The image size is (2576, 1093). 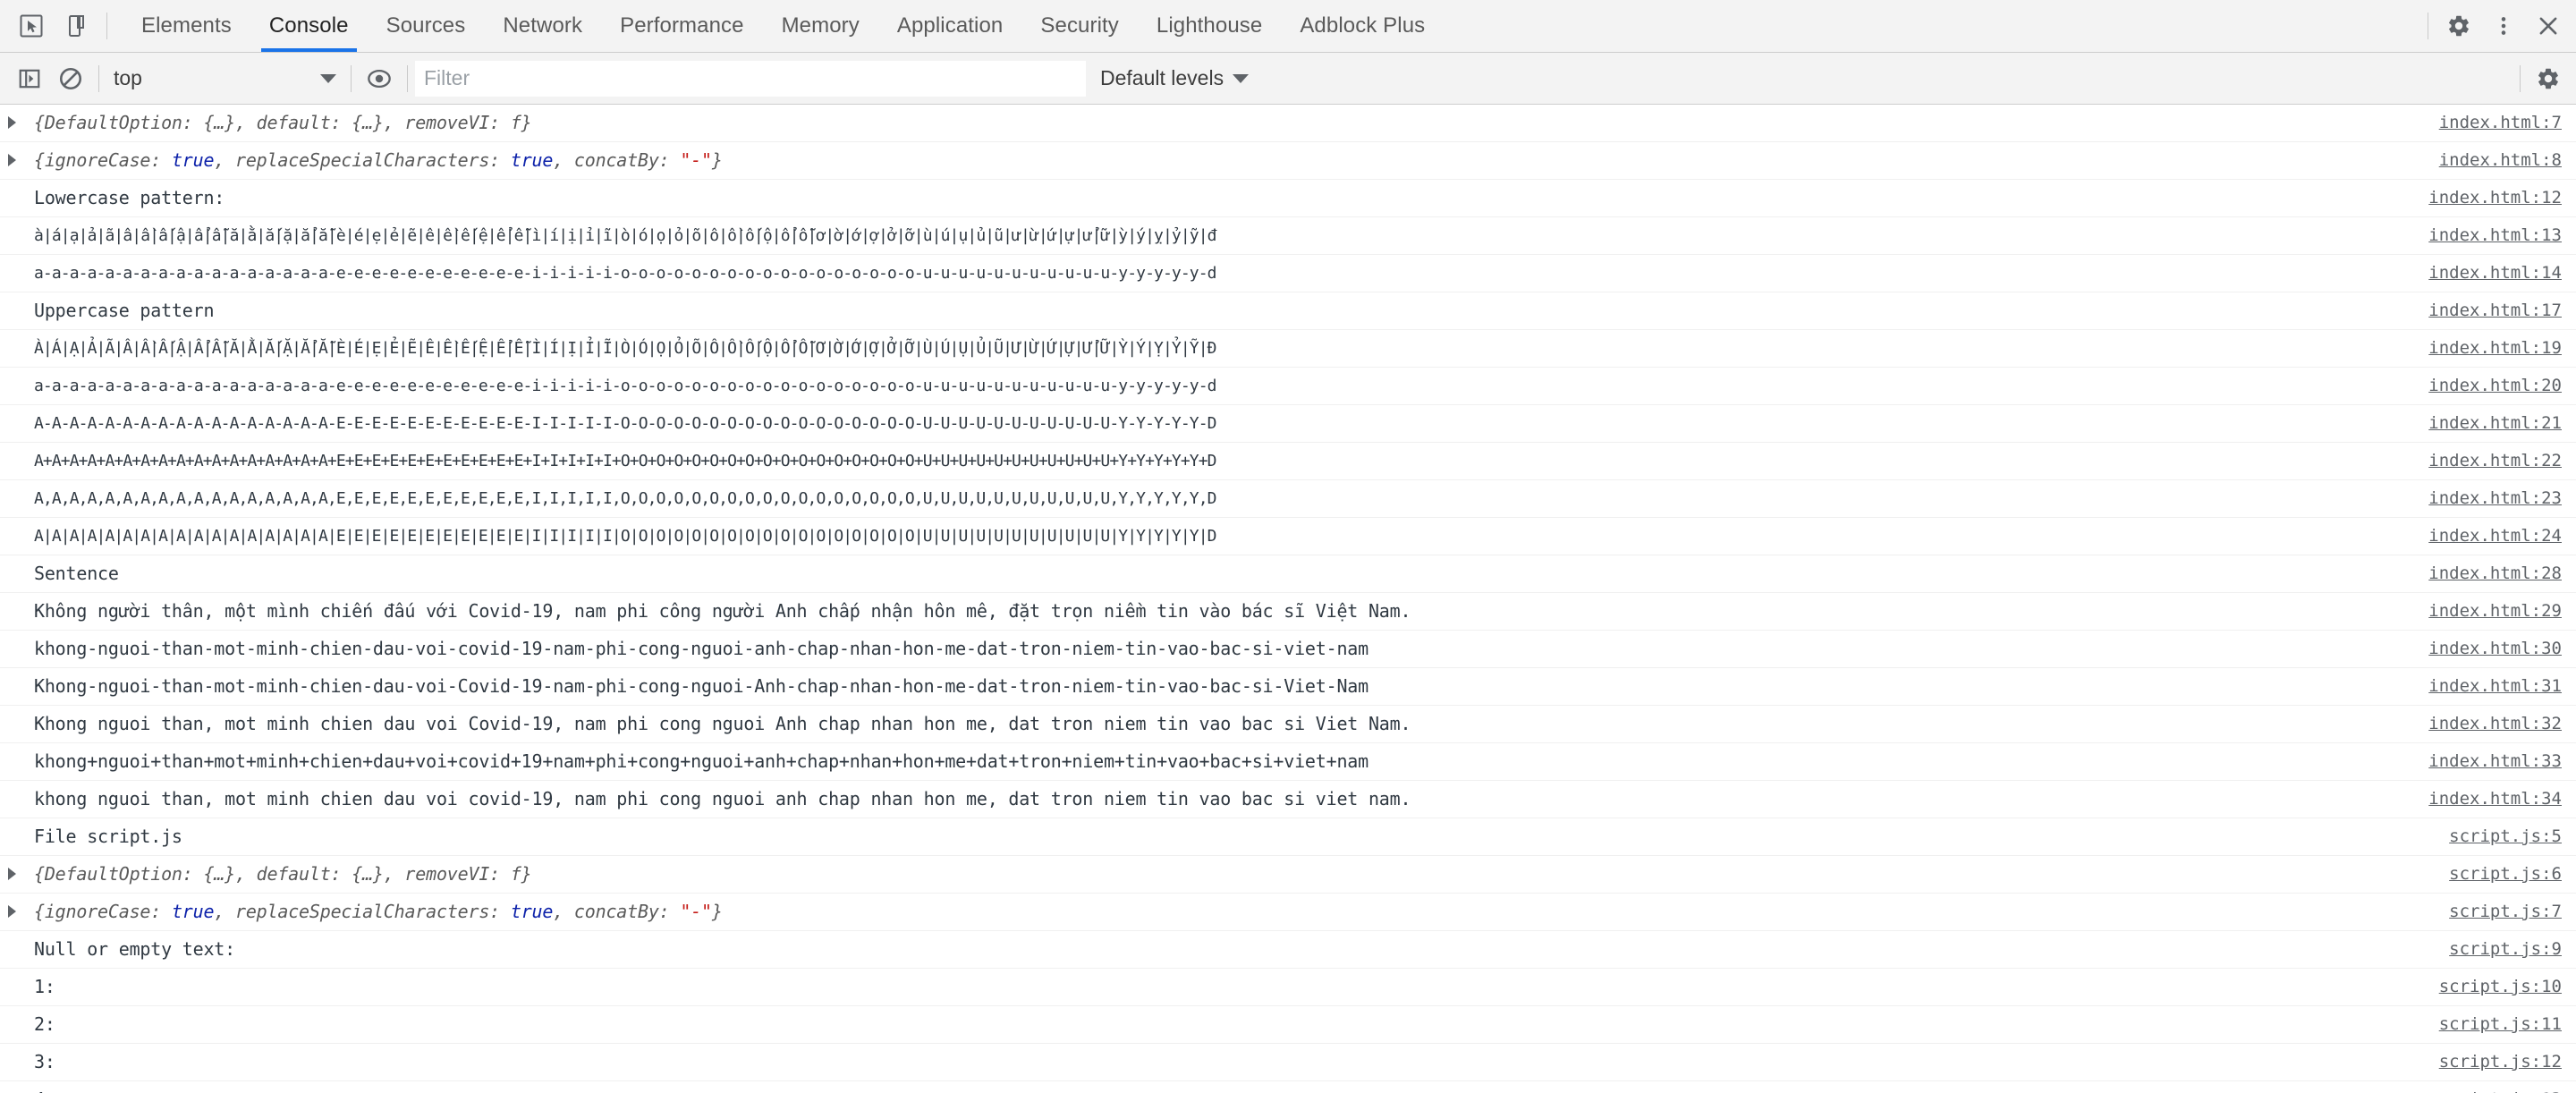 What do you see at coordinates (1288, 311) in the screenshot?
I see `console-message-row: Uppercase pattern index.html:17` at bounding box center [1288, 311].